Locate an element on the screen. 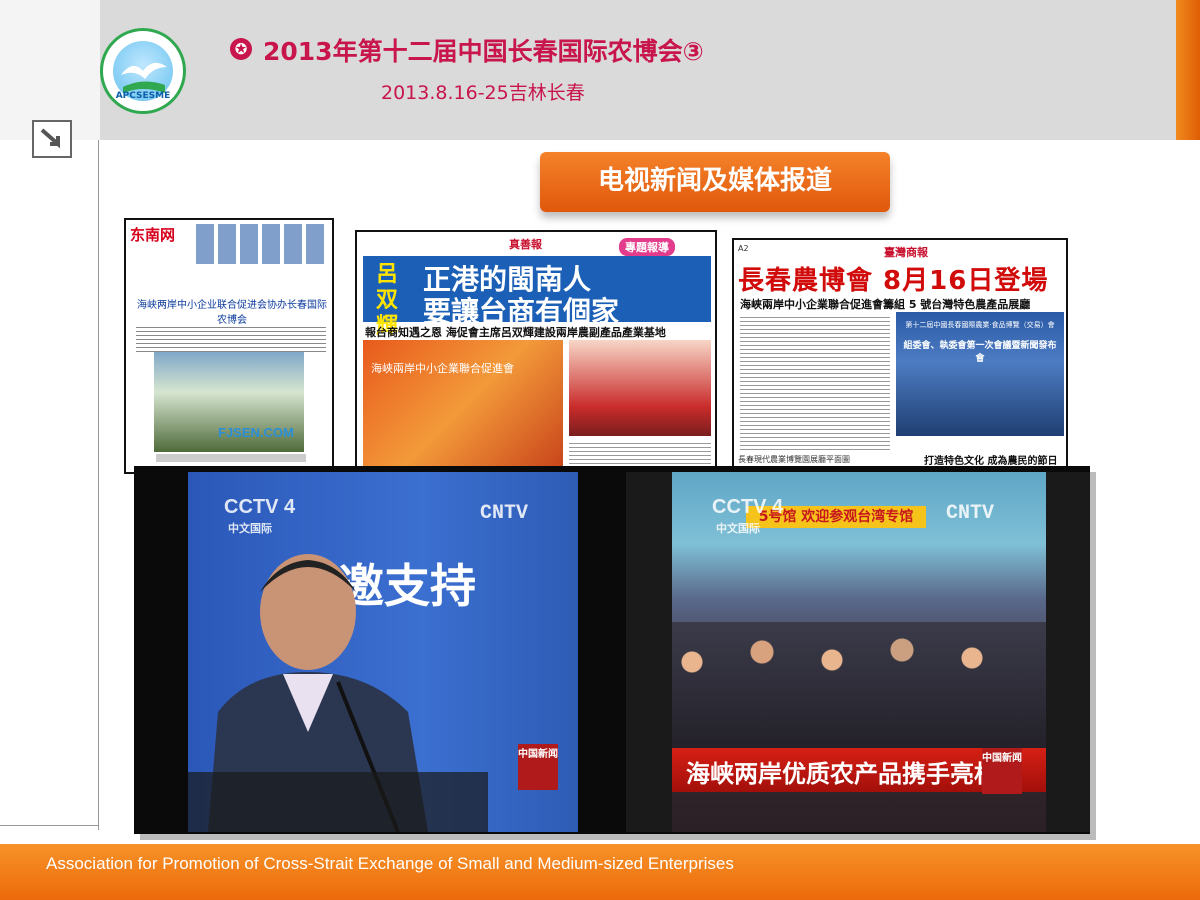 This screenshot has height=900, width=1200. association-logo: APCSESME is located at coordinates (143, 71).